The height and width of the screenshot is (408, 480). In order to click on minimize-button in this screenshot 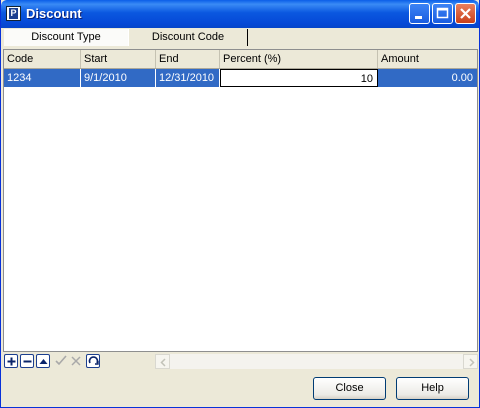, I will do `click(419, 13)`.